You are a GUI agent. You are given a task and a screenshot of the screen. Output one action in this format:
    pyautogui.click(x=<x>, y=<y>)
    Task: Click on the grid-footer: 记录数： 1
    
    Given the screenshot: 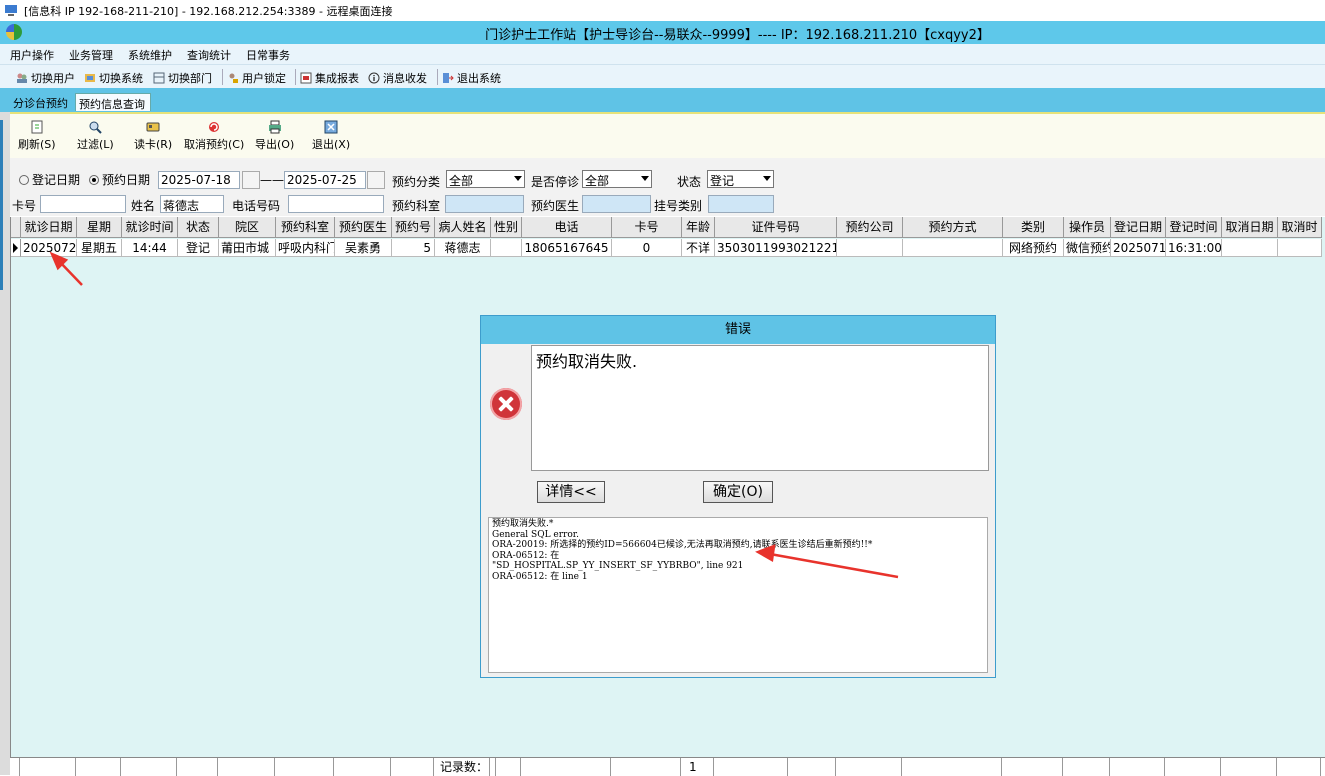 What is the action you would take?
    pyautogui.click(x=667, y=766)
    